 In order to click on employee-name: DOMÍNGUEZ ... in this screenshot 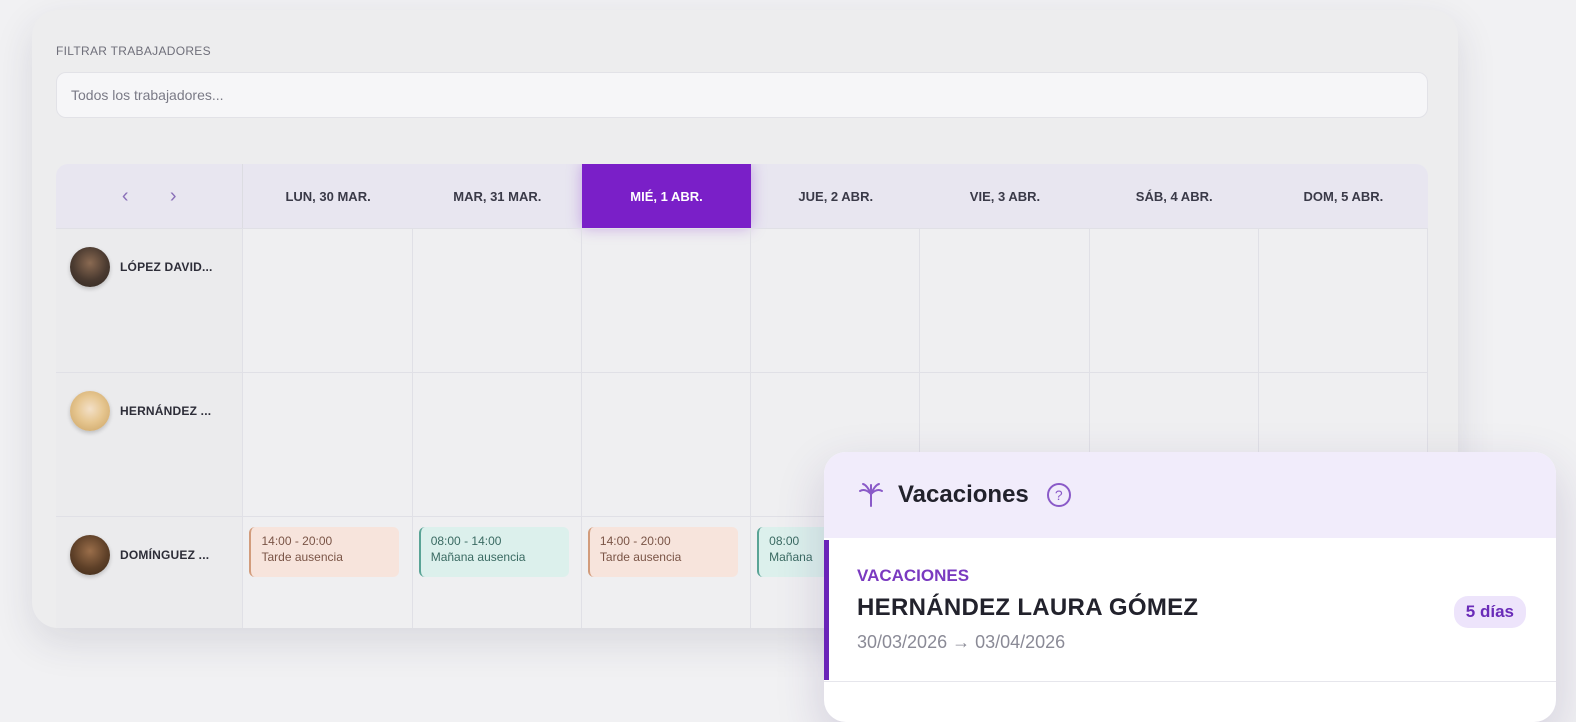, I will do `click(165, 555)`.